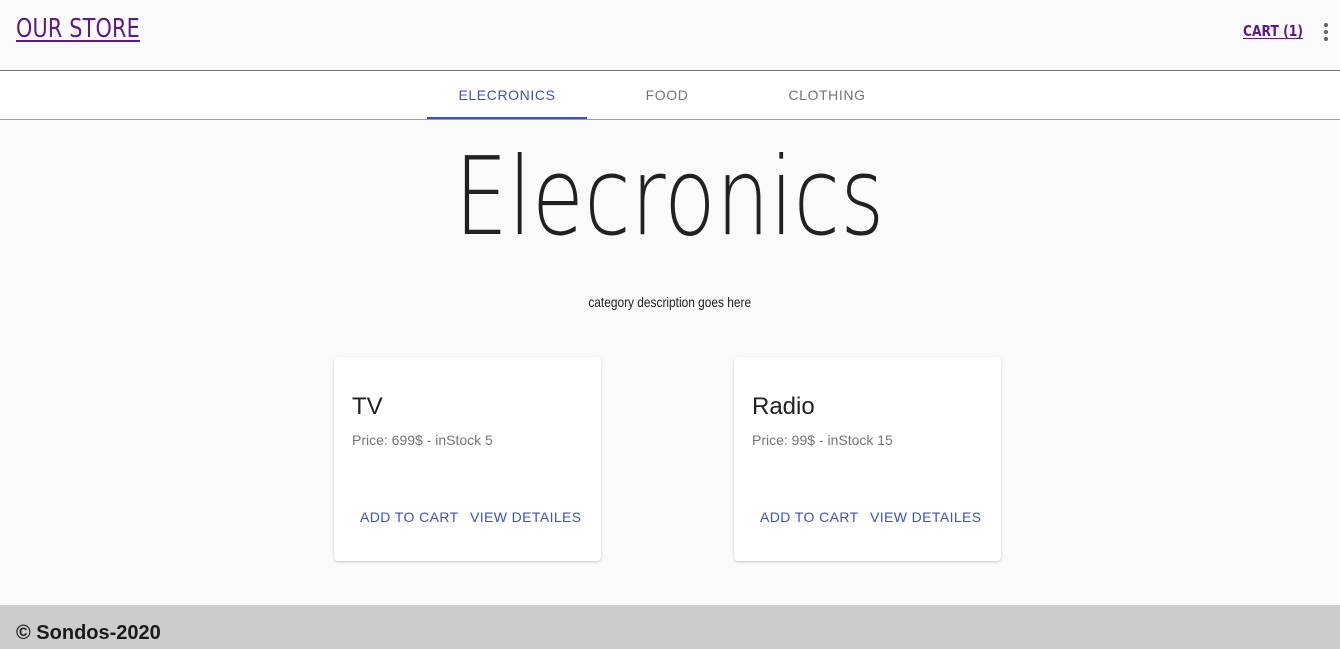 This screenshot has width=1340, height=649. I want to click on product-details: Price: 99$ - inStock 15, so click(822, 440).